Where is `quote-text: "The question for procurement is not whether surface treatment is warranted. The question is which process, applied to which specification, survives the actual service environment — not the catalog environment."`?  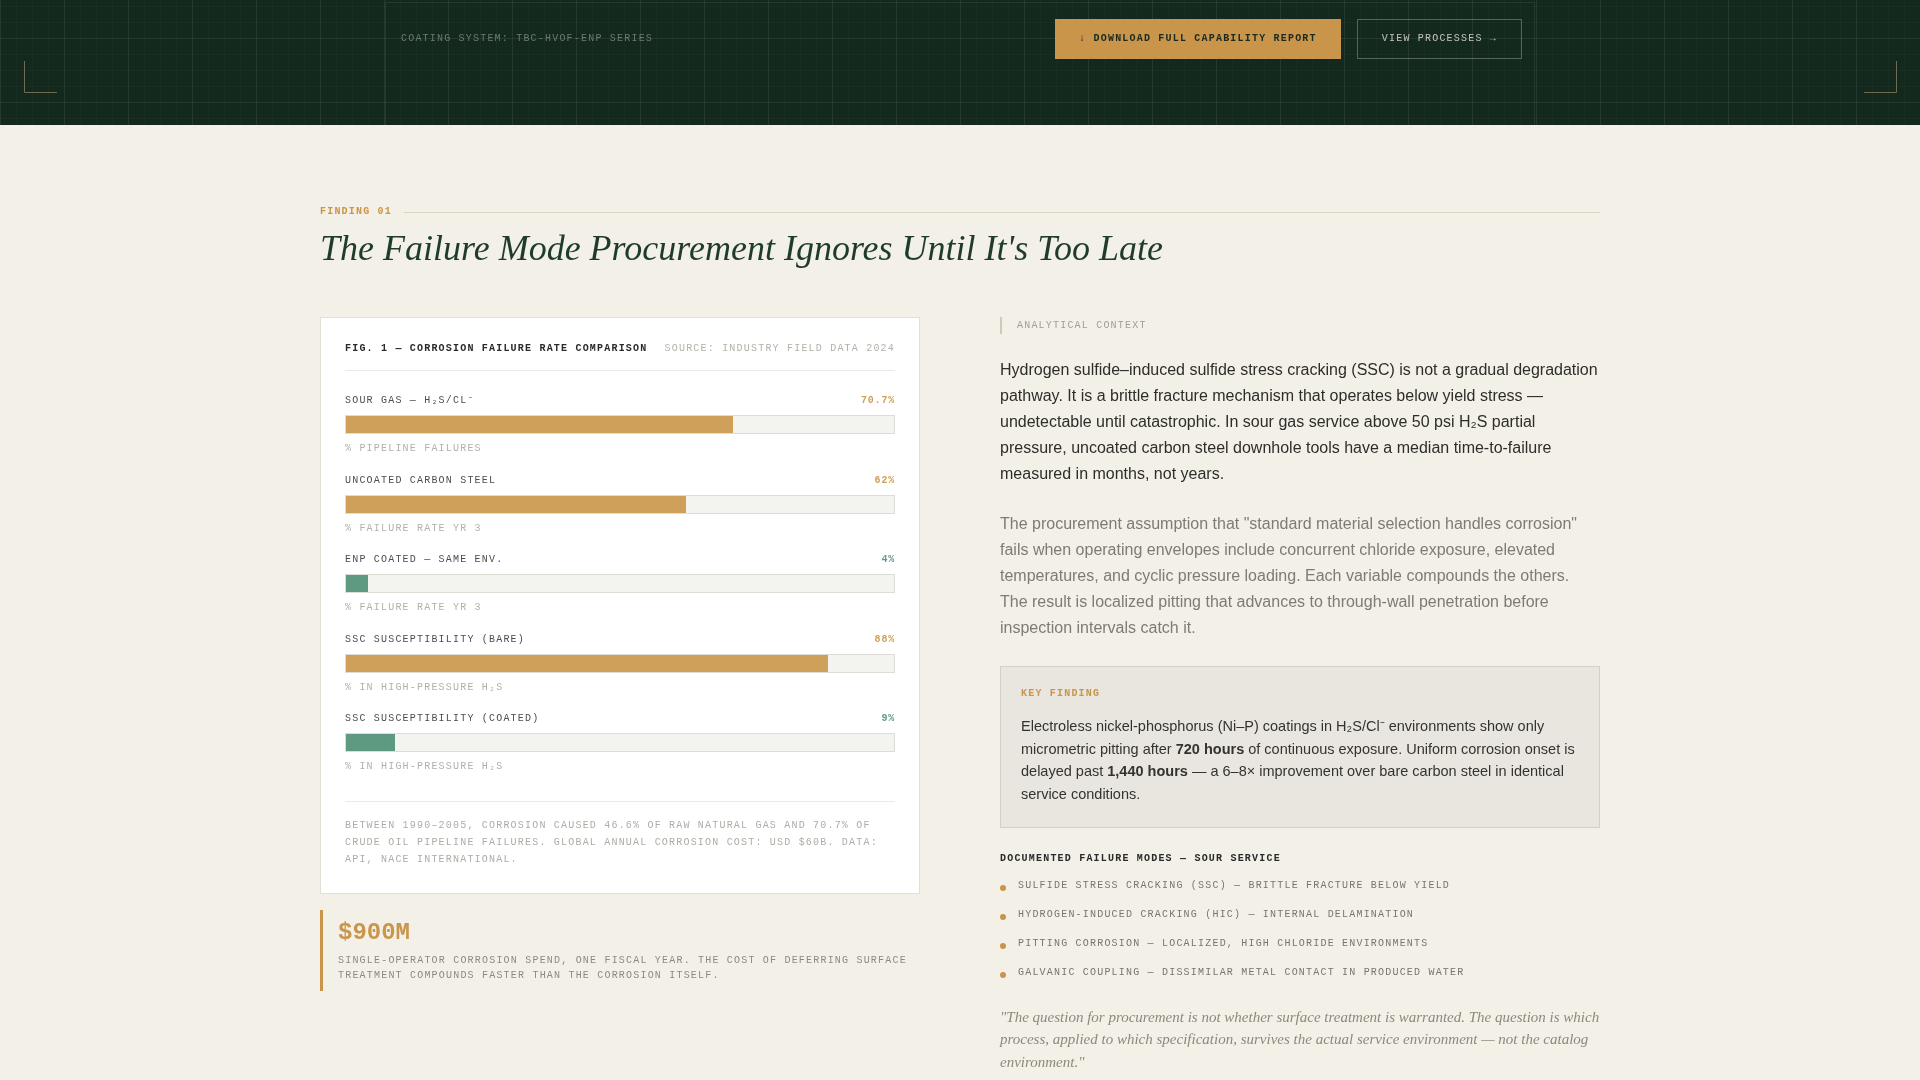 quote-text: "The question for procurement is not whether surface treatment is warranted. The question is which process, applied to which specification, survives the actual service environment — not the catalog environment." is located at coordinates (1300, 1039).